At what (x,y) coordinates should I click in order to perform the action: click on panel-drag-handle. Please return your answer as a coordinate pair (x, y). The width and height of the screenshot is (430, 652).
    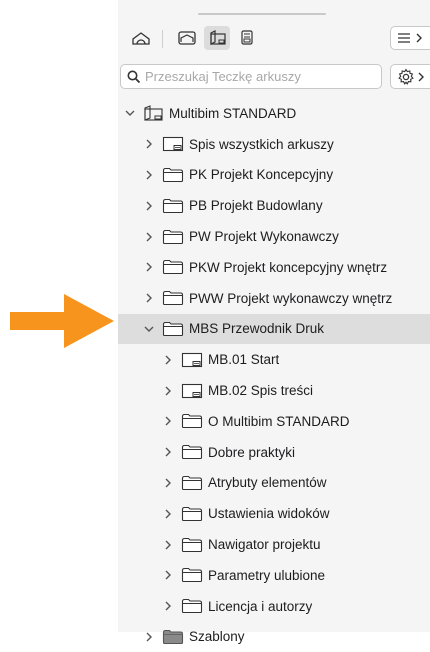
    Looking at the image, I should click on (262, 14).